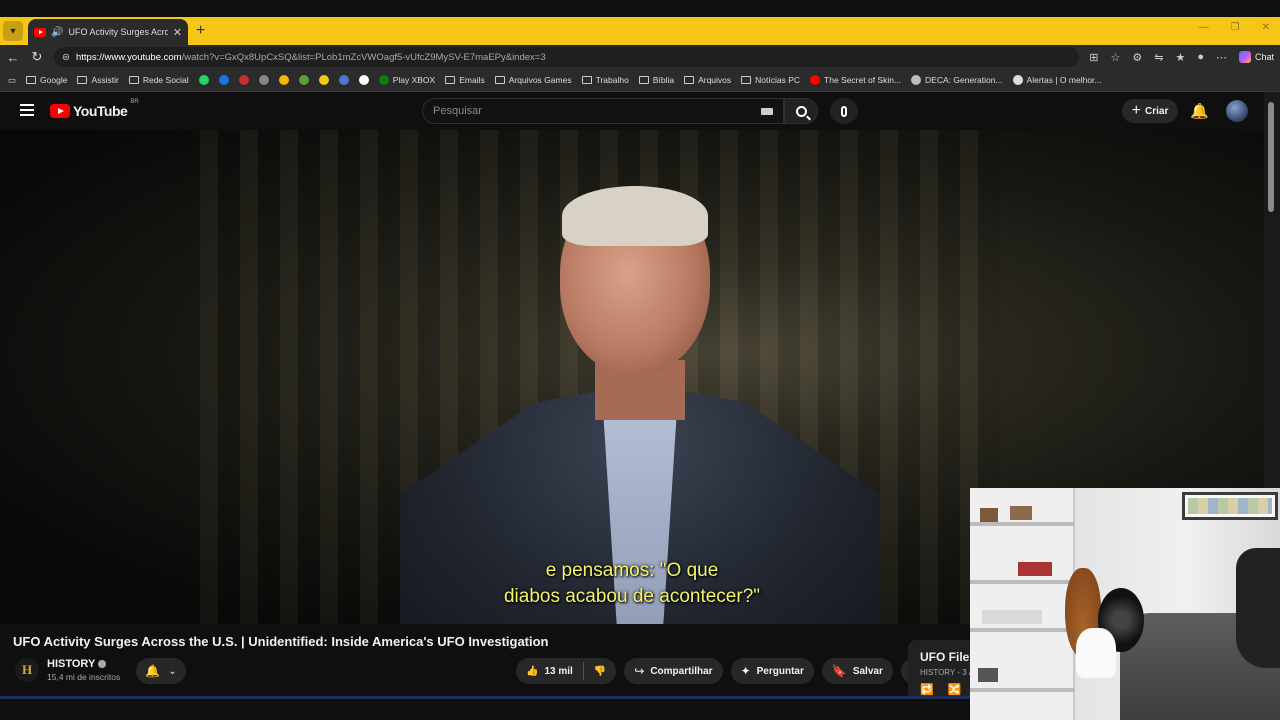  I want to click on masthead: YouTube BR Pesquisar + Criar 🔔, so click(632, 111).